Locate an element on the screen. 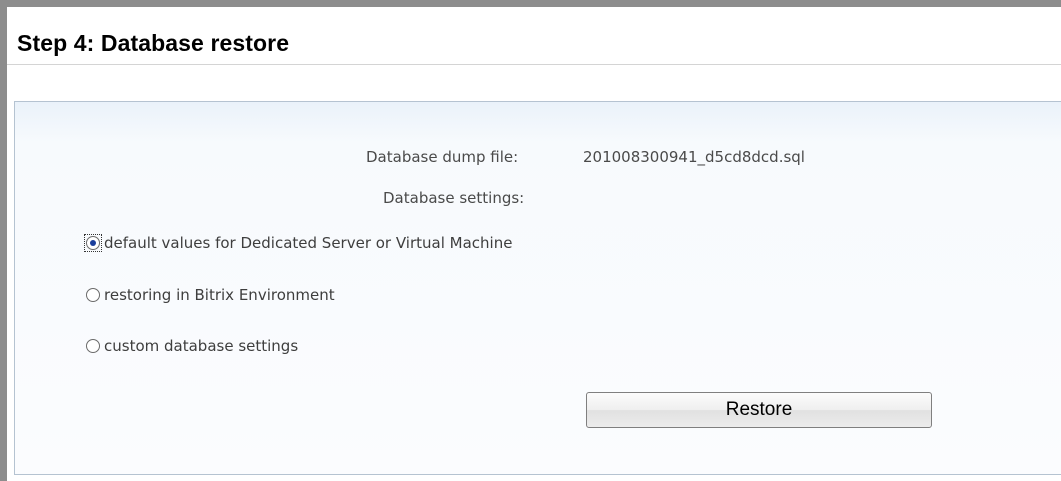 This screenshot has width=1061, height=481. option-bitrix-environment: restoring in Bitrix Environment is located at coordinates (210, 295).